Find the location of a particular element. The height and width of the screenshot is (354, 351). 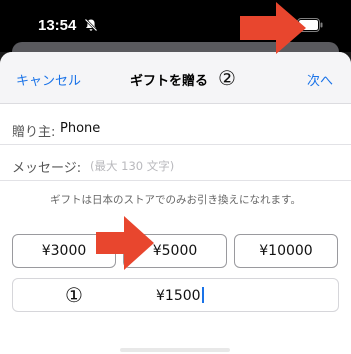

from-label: 贈り主: is located at coordinates (34, 132).